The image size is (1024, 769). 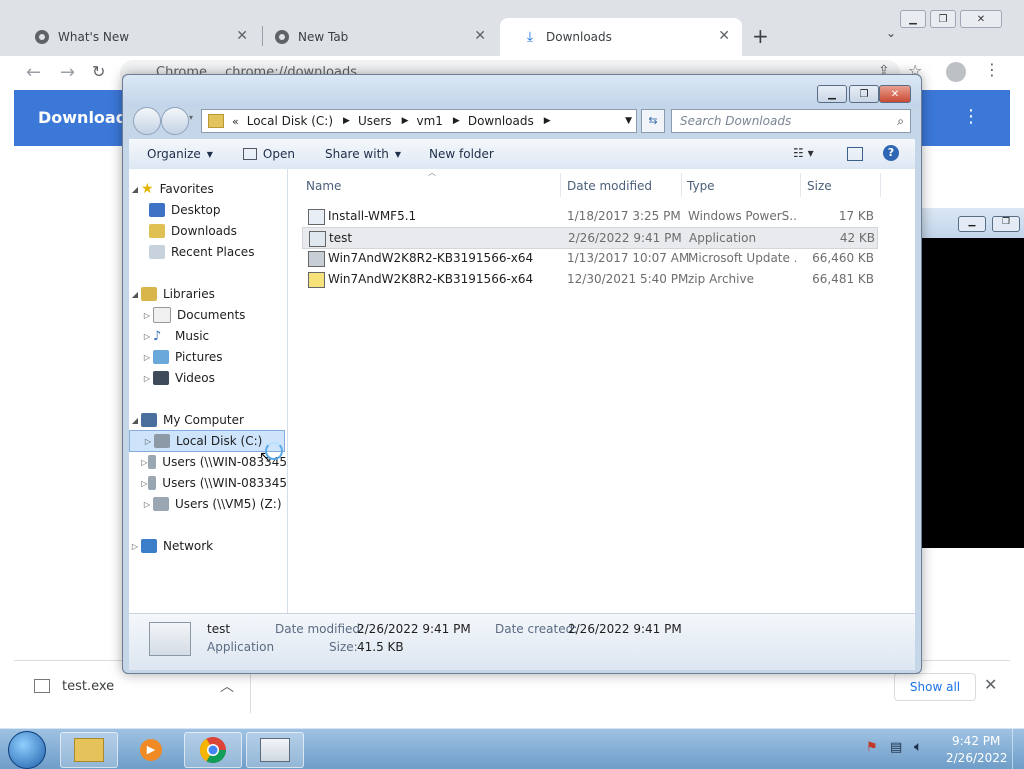 I want to click on start-button, so click(x=27, y=750).